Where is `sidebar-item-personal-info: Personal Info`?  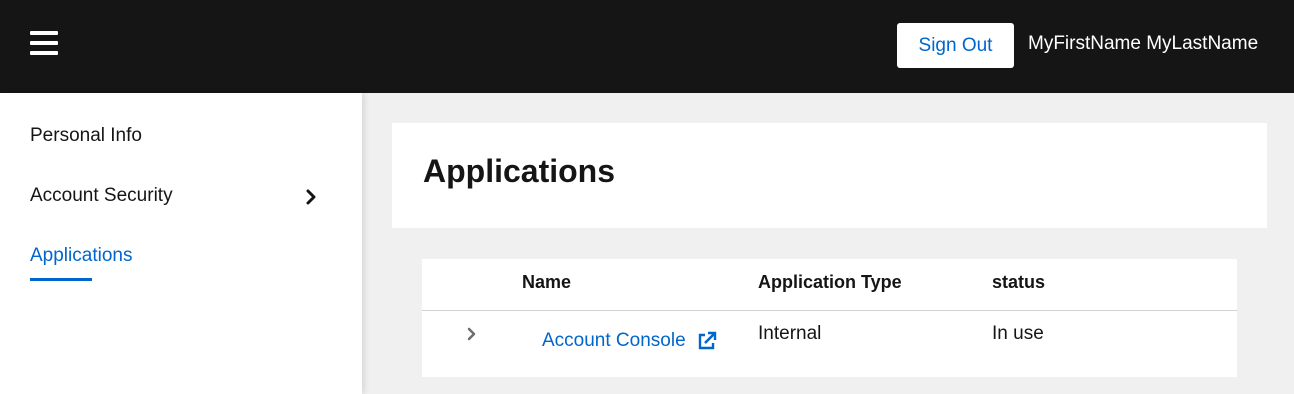 sidebar-item-personal-info: Personal Info is located at coordinates (86, 136).